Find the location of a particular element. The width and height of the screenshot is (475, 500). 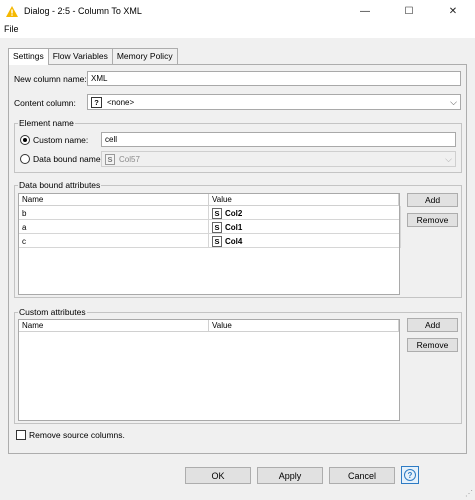

window-controls: — ☐ ✕ is located at coordinates (409, 11).